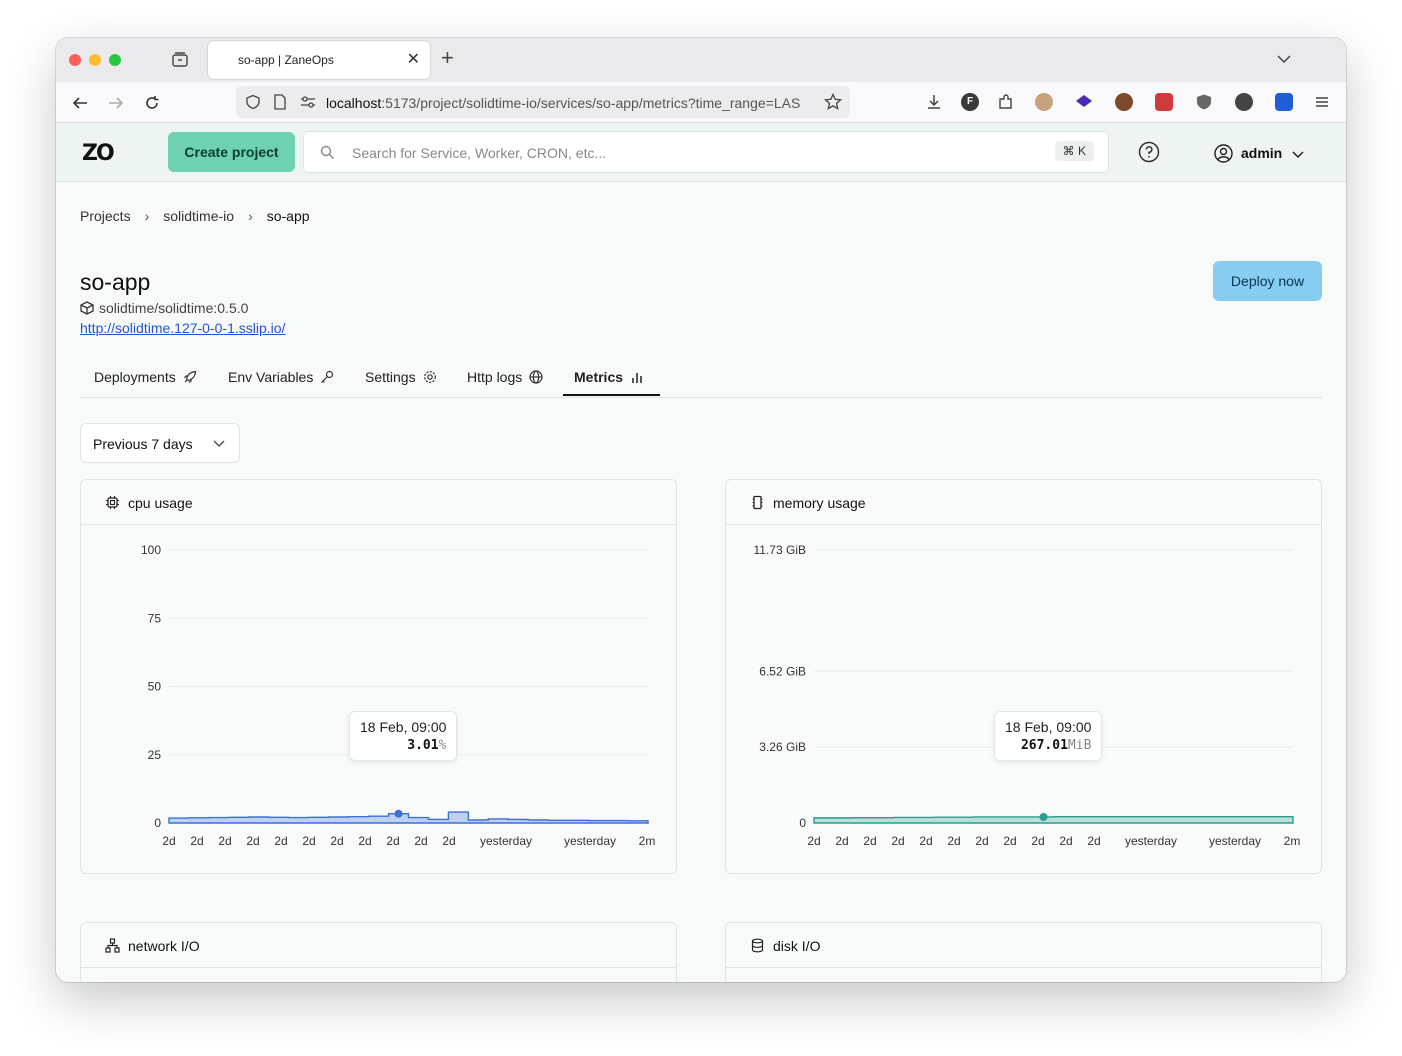 The image size is (1402, 1056). I want to click on y-tick-label: 50, so click(155, 687).